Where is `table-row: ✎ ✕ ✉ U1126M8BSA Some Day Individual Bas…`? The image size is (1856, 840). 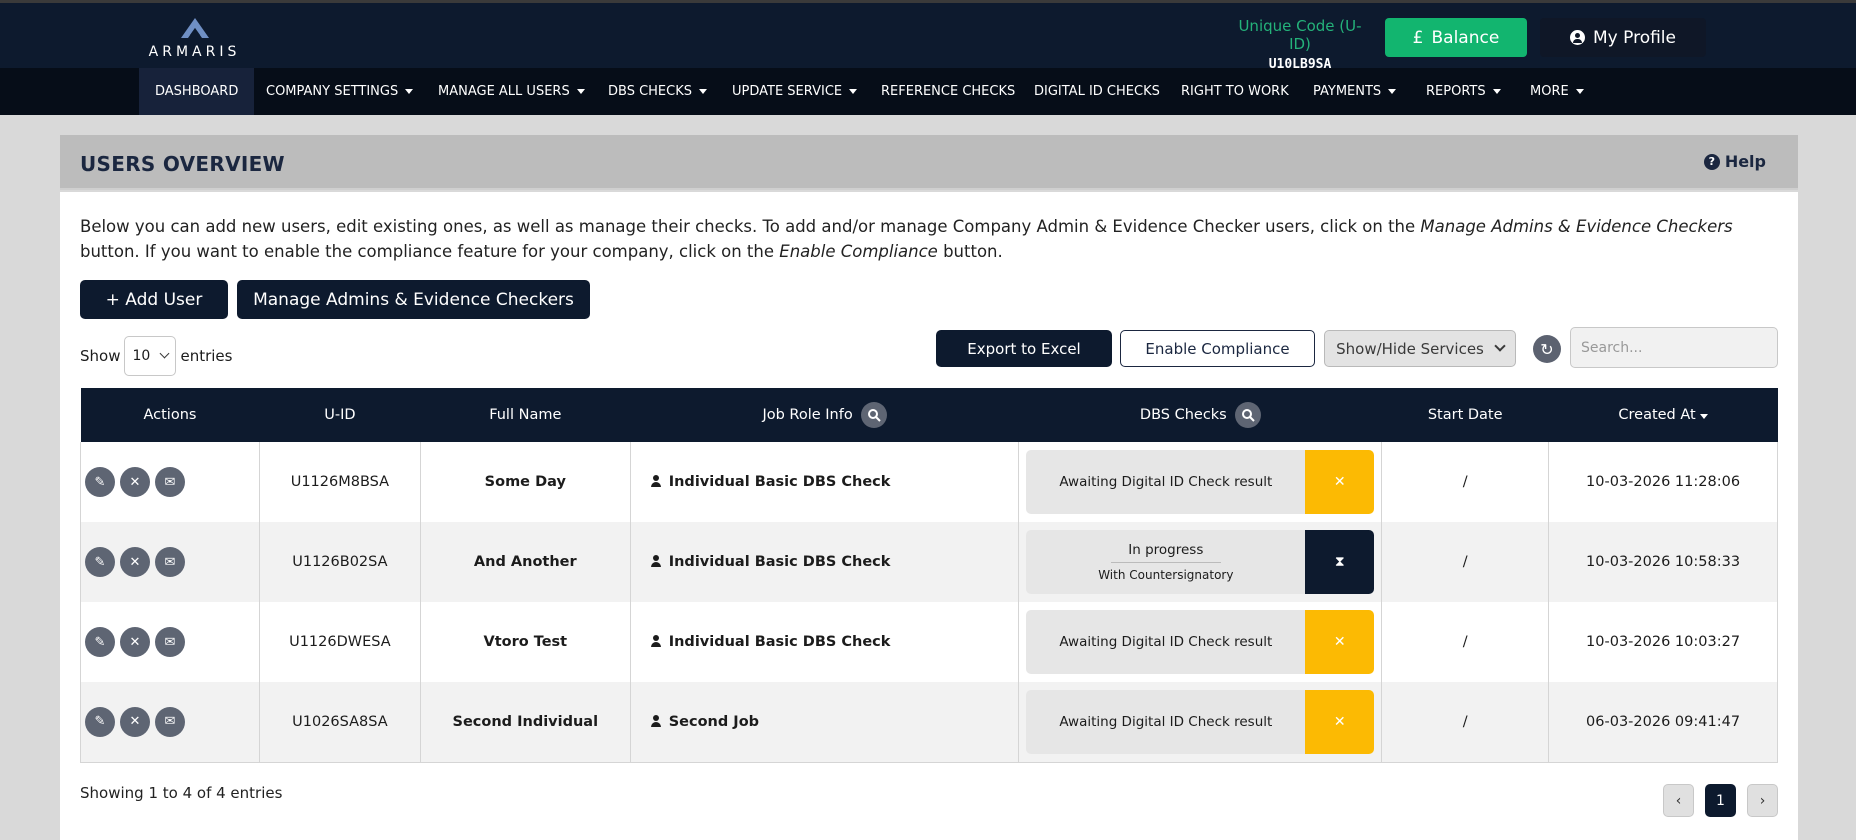
table-row: ✎ ✕ ✉ U1126M8BSA Some Day Individual Bas… is located at coordinates (929, 482).